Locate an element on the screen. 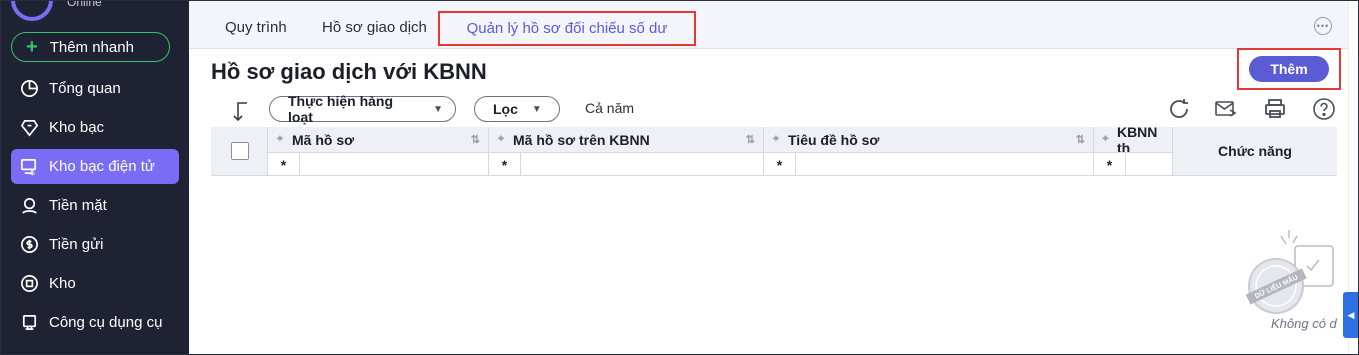 Image resolution: width=1359 pixels, height=355 pixels. sidebar-item-treasury: Kho bạc is located at coordinates (95, 127).